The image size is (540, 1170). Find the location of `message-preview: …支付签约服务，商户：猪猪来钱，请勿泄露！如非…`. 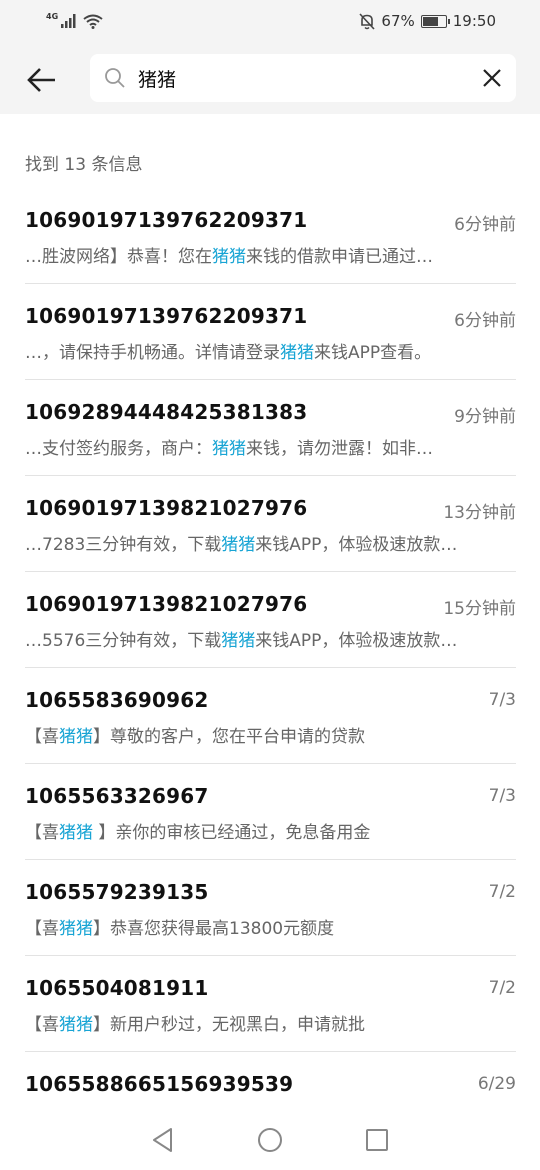

message-preview: …支付签约服务，商户：猪猪来钱，请勿泄露！如非… is located at coordinates (229, 449).